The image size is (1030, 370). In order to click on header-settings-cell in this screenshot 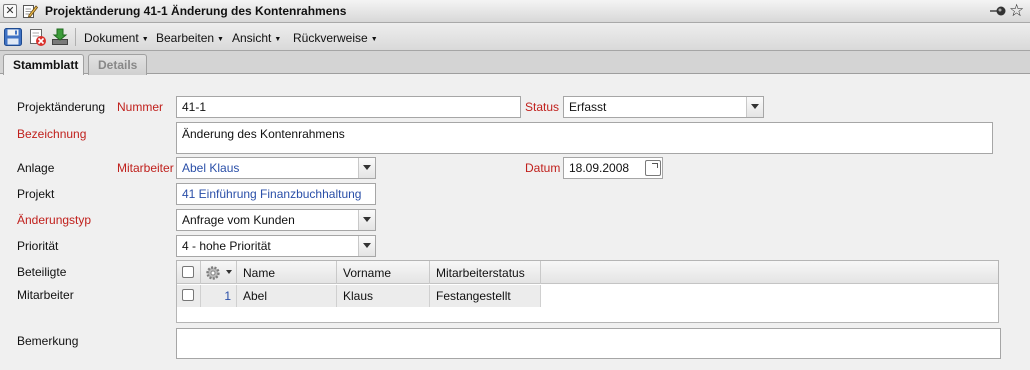, I will do `click(219, 272)`.